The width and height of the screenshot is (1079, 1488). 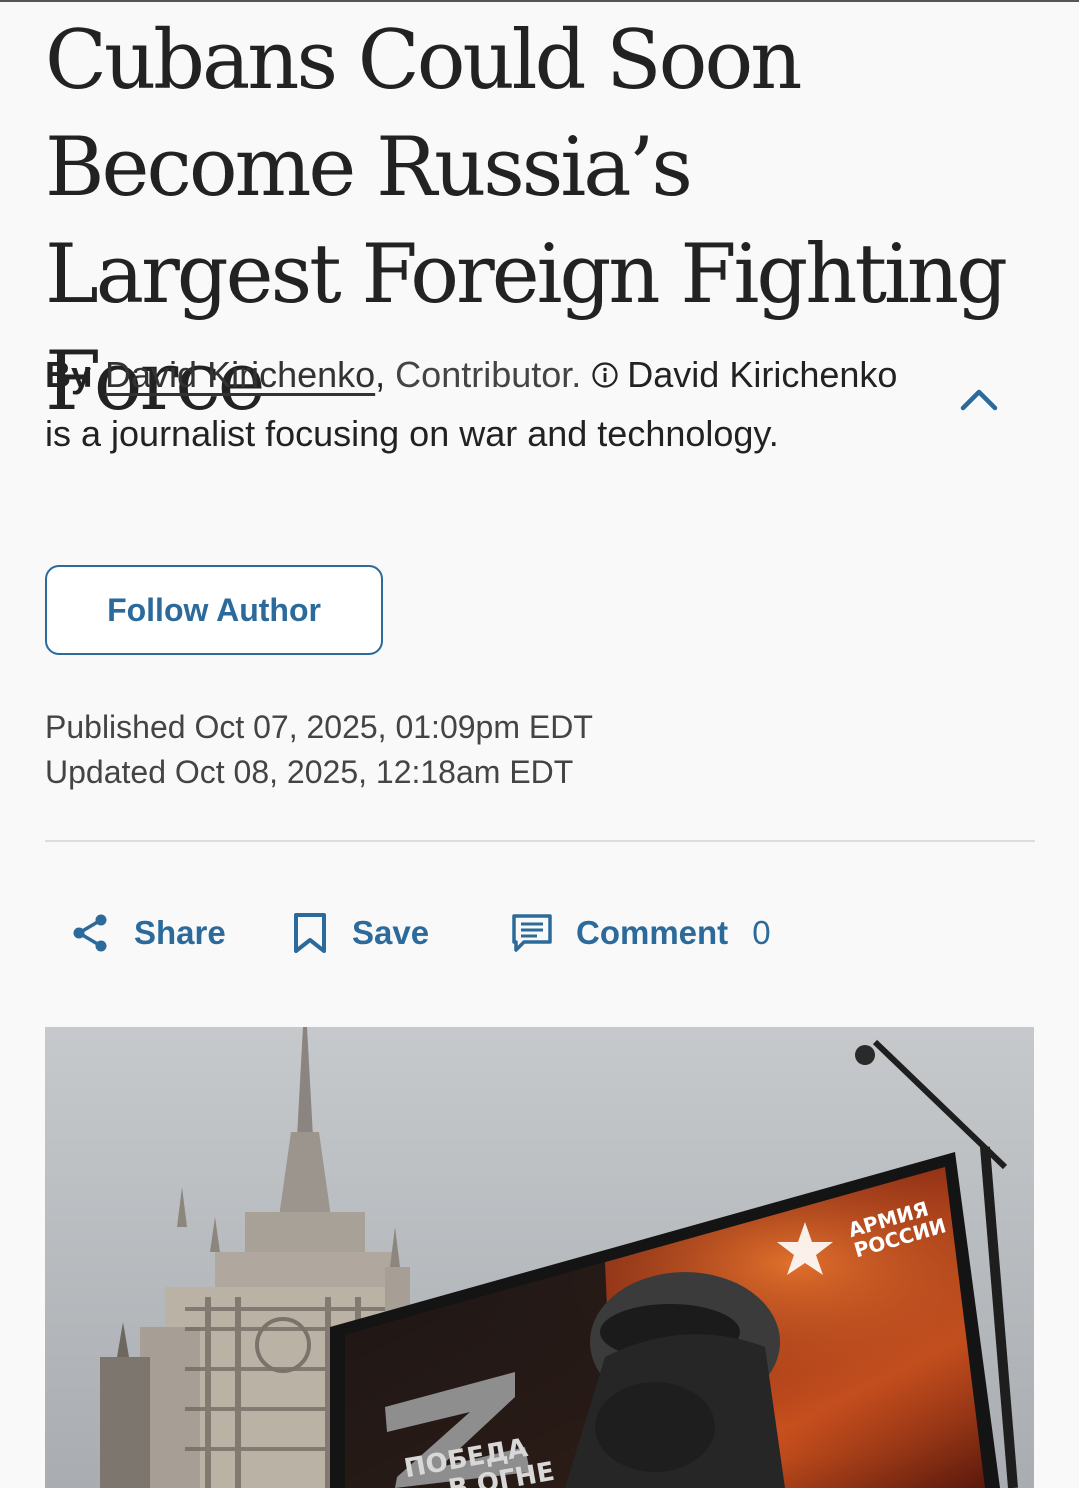 I want to click on published-date: Published Oct 07, 2025, 01:09pm EDT, so click(x=319, y=727).